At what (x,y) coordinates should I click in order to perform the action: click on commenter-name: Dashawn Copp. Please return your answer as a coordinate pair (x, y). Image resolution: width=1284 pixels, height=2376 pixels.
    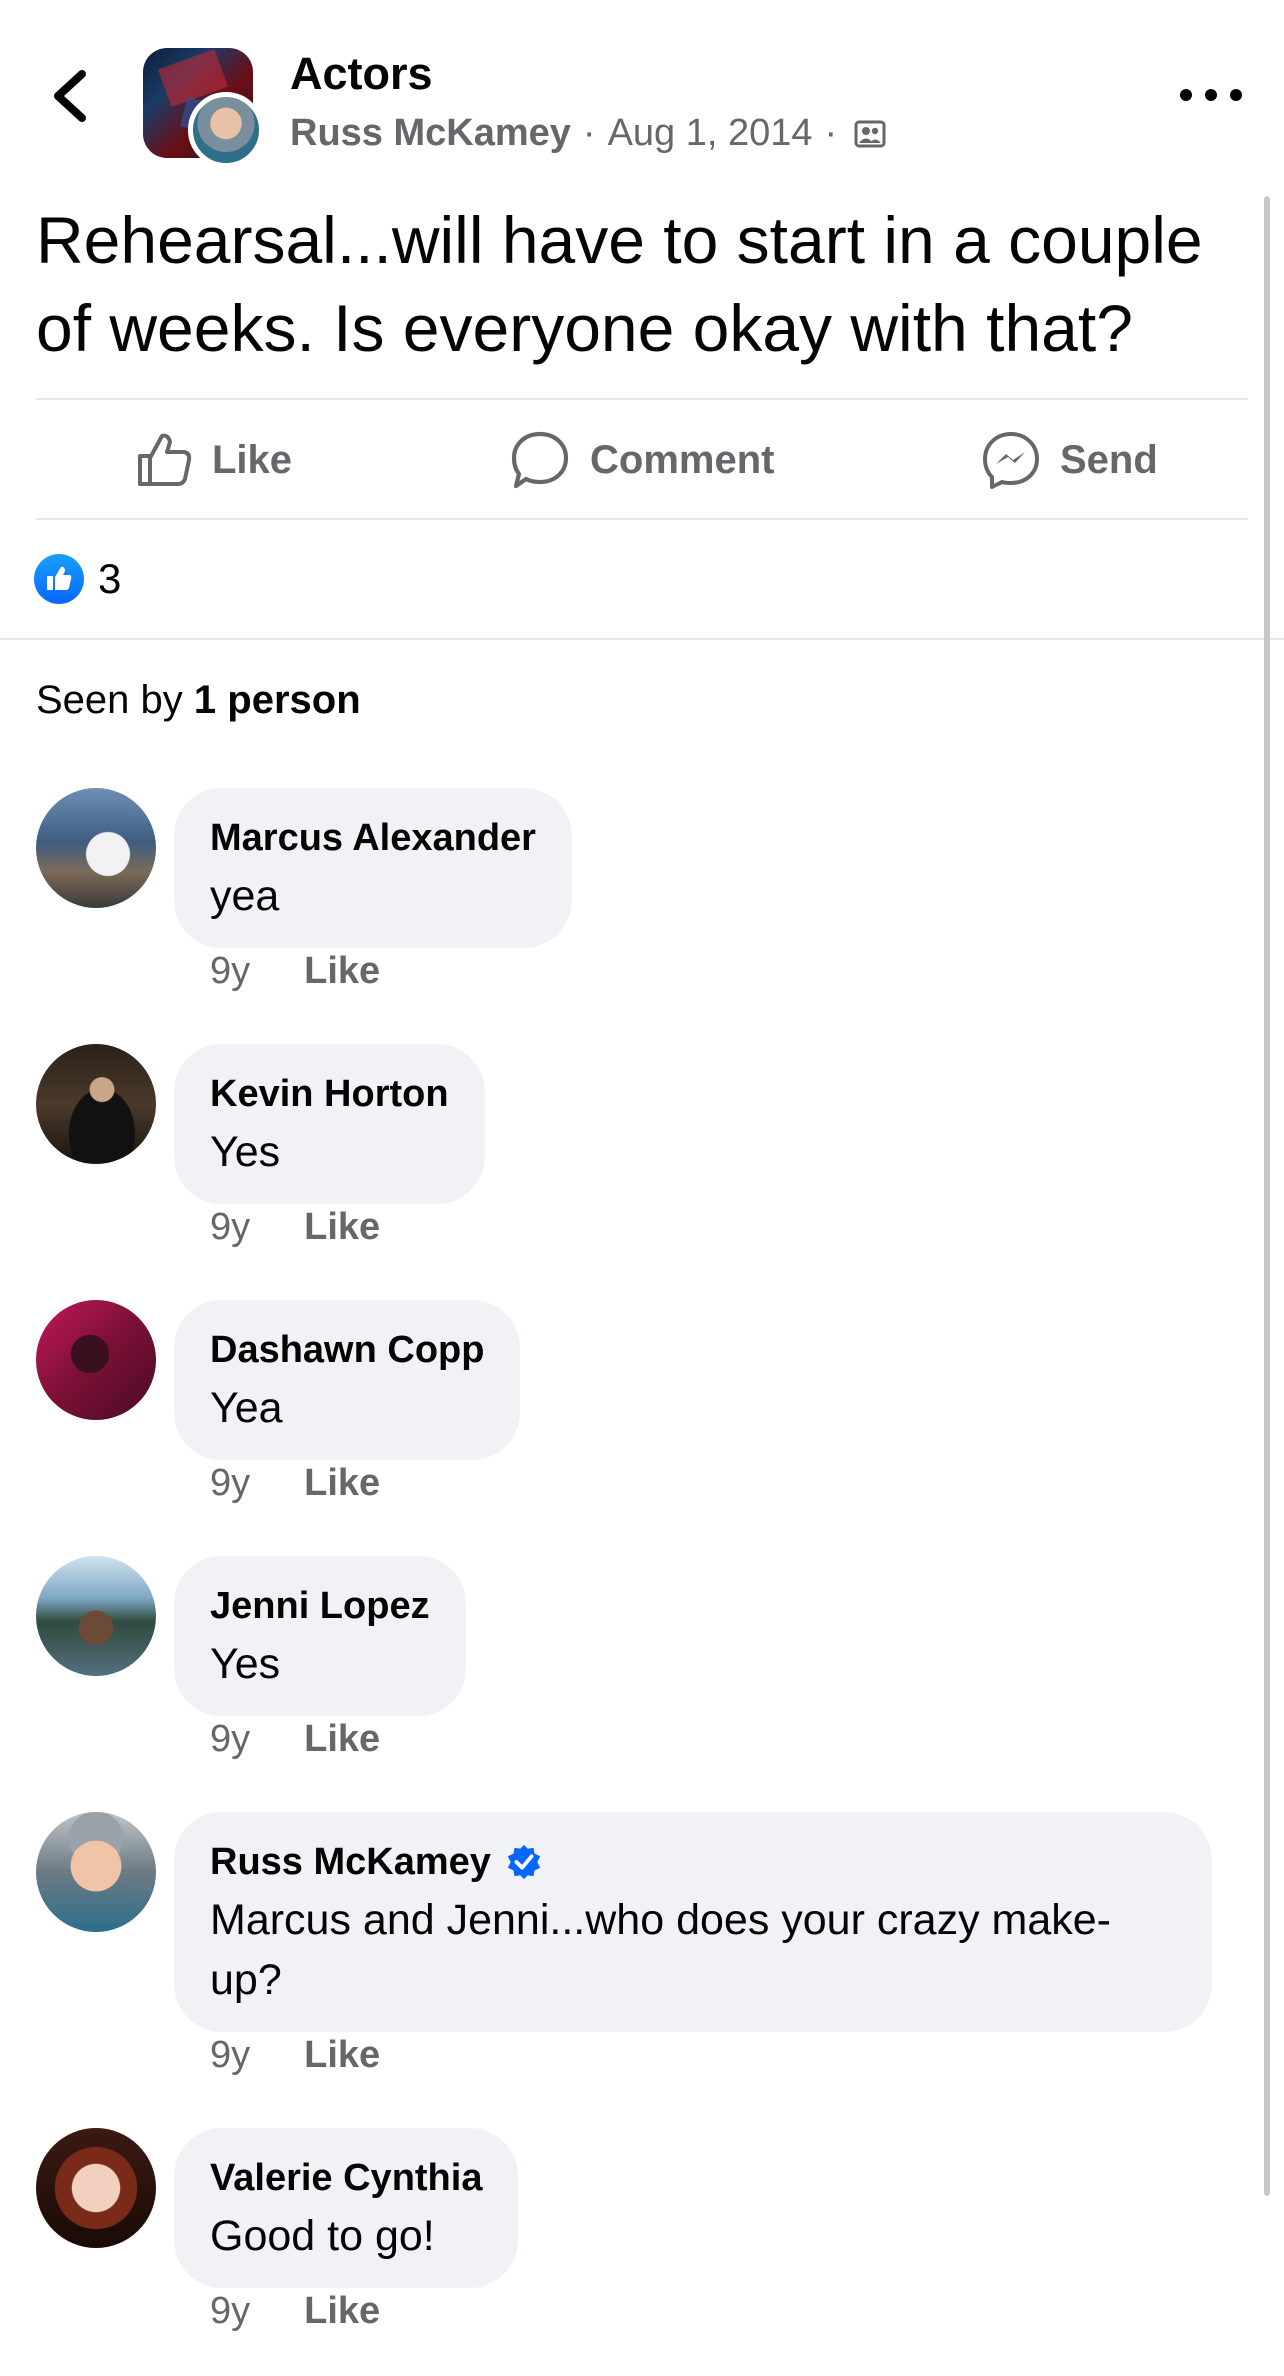
    Looking at the image, I should click on (347, 1350).